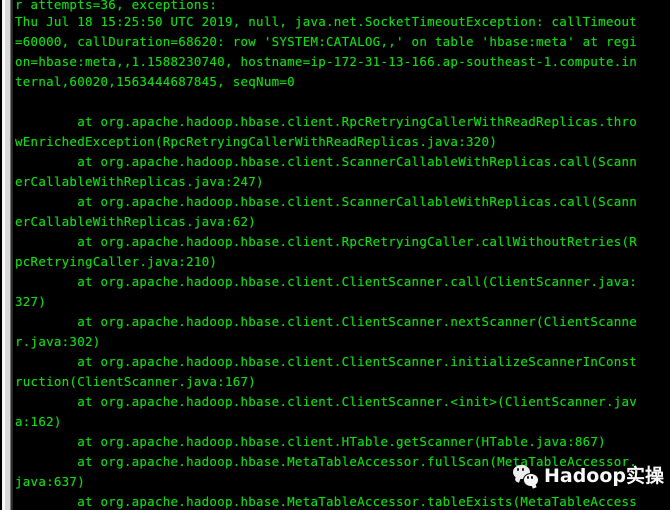 The height and width of the screenshot is (510, 670). Describe the element at coordinates (136, 221) in the screenshot. I see `console-line: erCallableWithReplicas.java:62)` at that location.